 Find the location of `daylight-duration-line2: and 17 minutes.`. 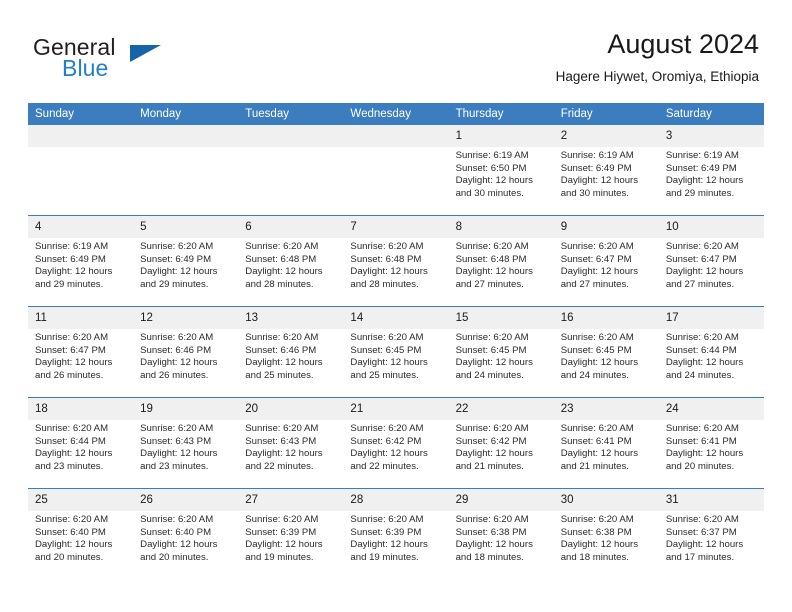

daylight-duration-line2: and 17 minutes. is located at coordinates (700, 557).